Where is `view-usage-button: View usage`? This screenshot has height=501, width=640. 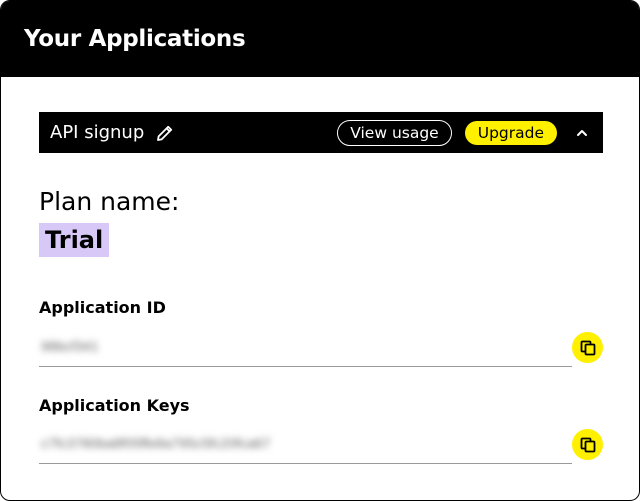 view-usage-button: View usage is located at coordinates (394, 132).